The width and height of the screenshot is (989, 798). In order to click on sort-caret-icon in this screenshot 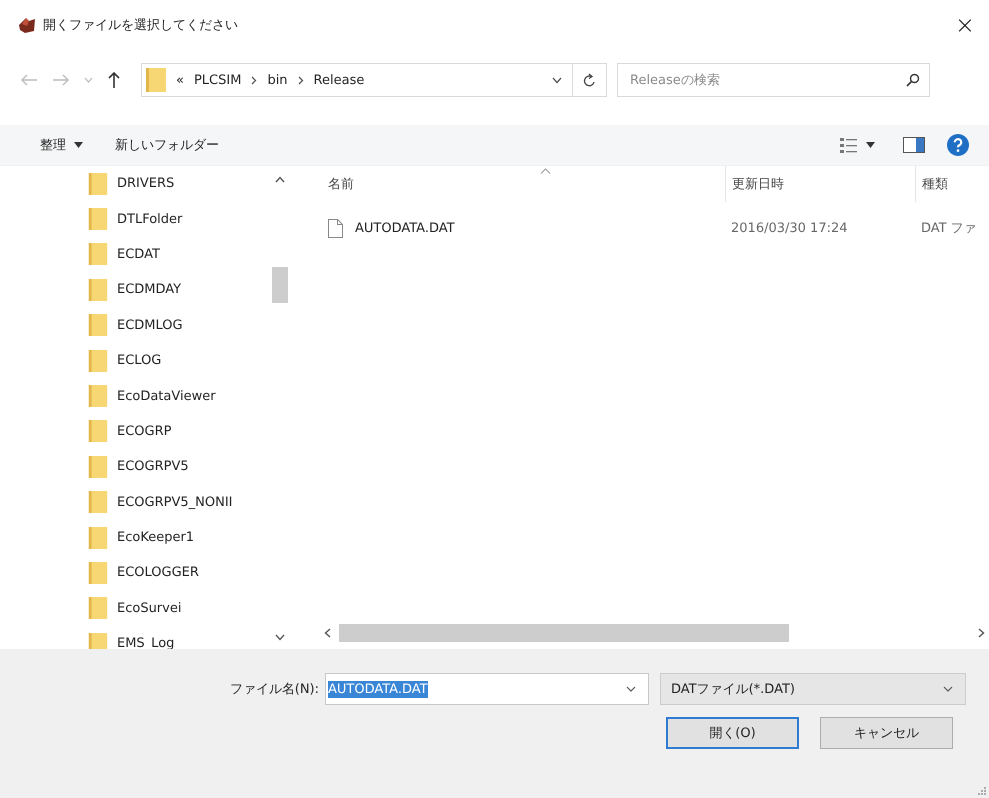, I will do `click(545, 171)`.